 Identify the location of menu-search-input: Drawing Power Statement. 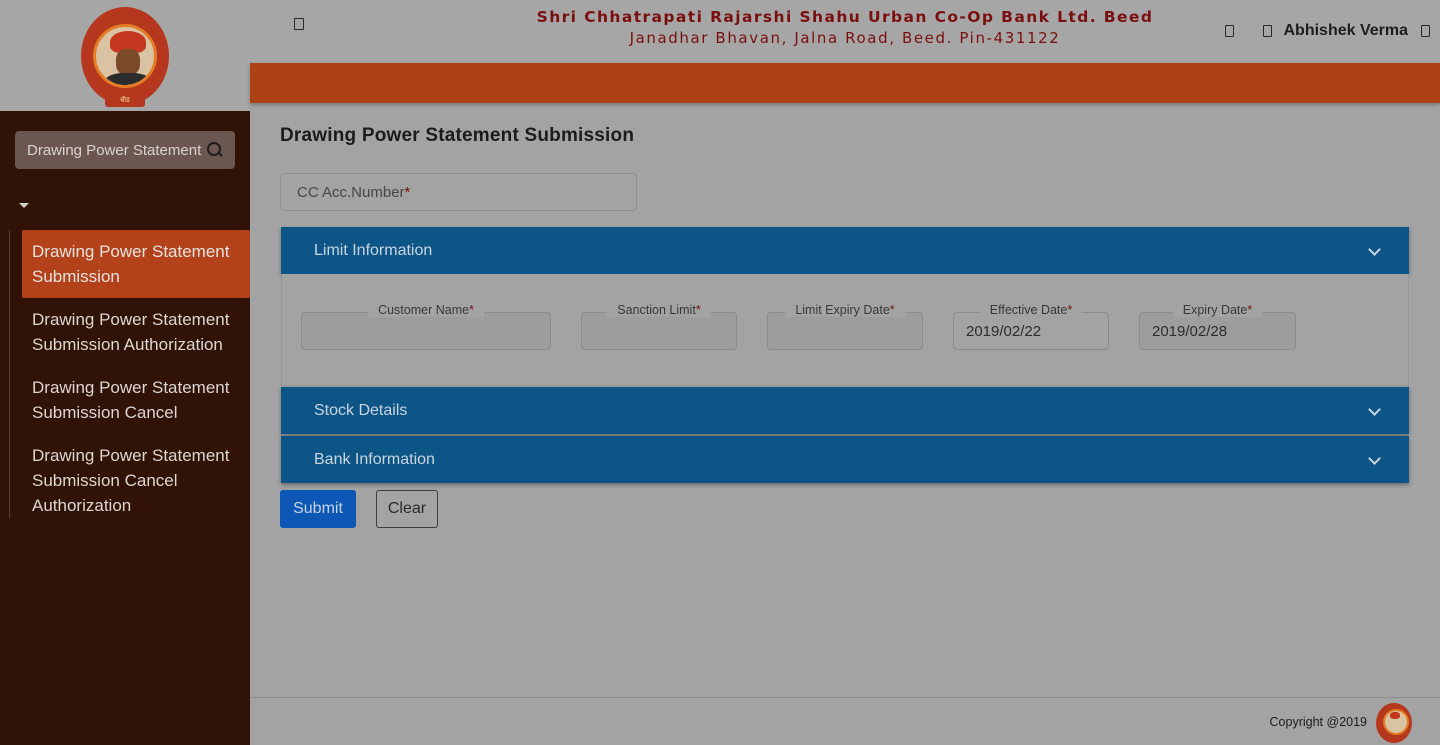
(125, 150).